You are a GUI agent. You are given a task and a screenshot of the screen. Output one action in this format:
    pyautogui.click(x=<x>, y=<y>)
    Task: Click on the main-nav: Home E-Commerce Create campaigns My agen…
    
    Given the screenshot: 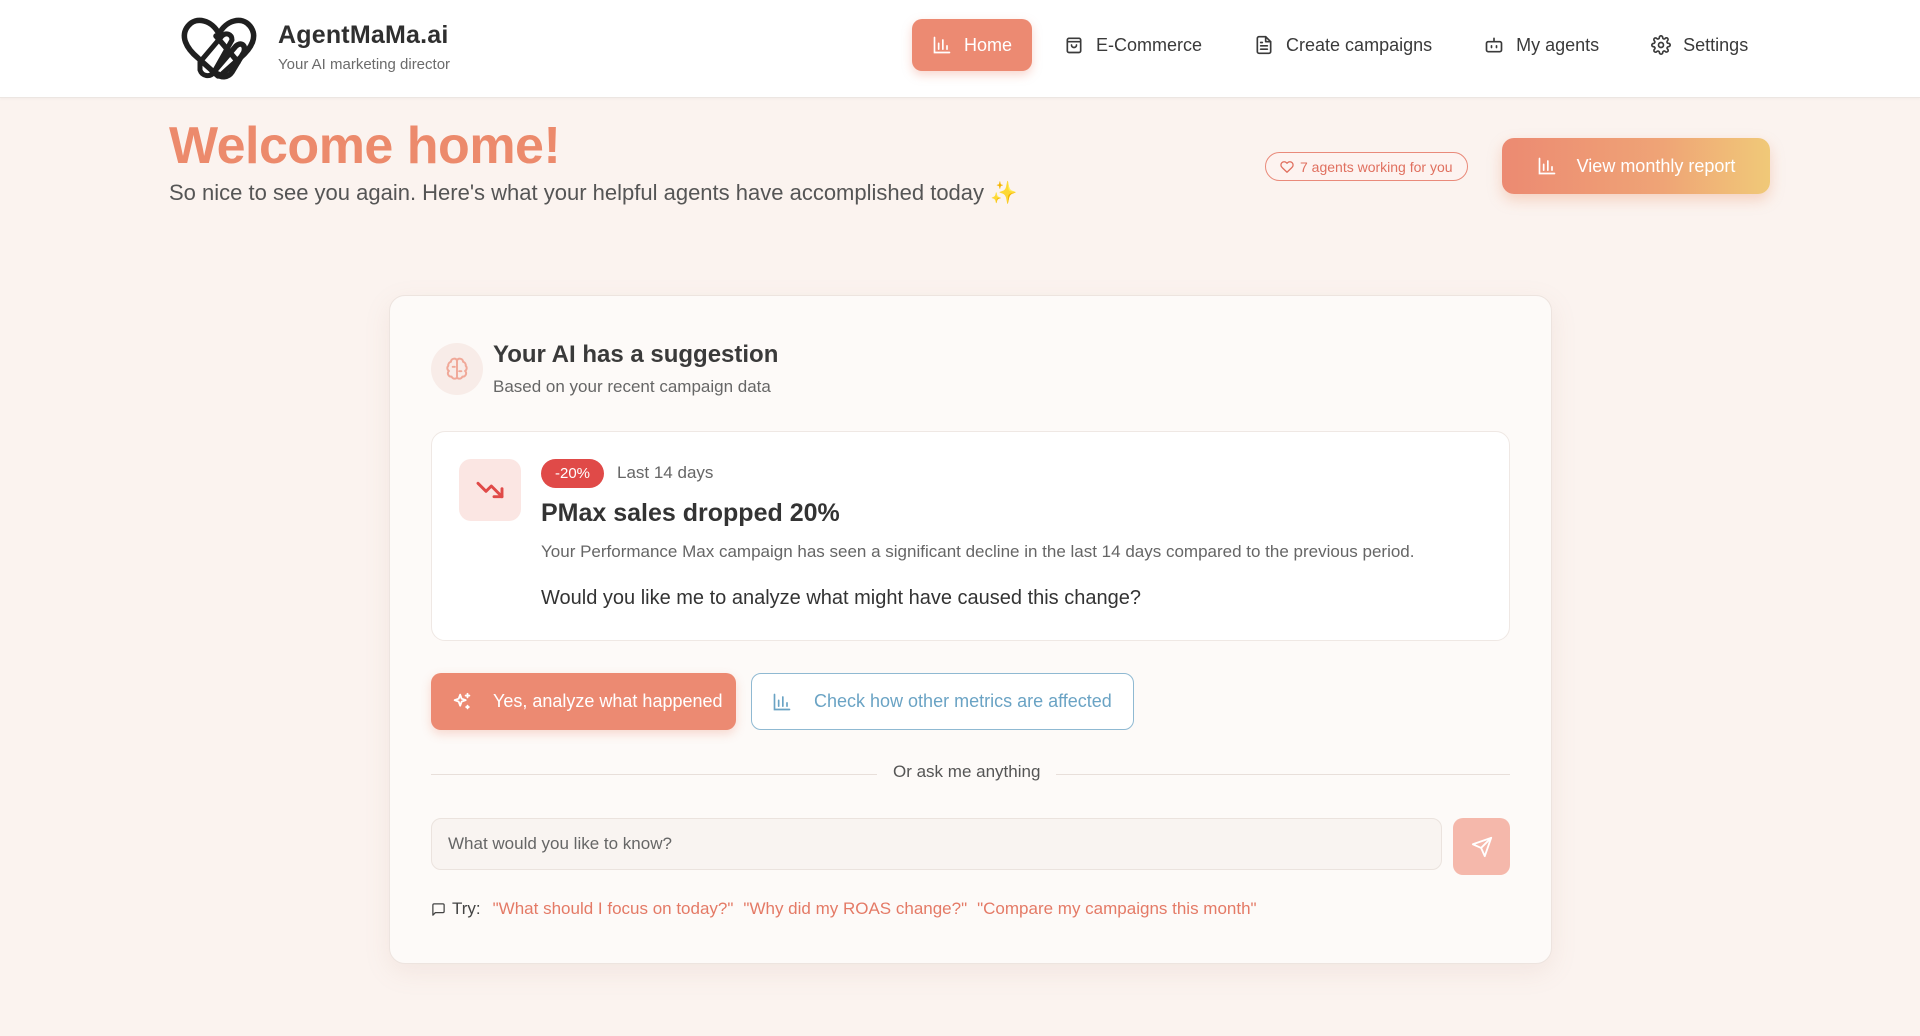 What is the action you would take?
    pyautogui.click(x=1346, y=45)
    